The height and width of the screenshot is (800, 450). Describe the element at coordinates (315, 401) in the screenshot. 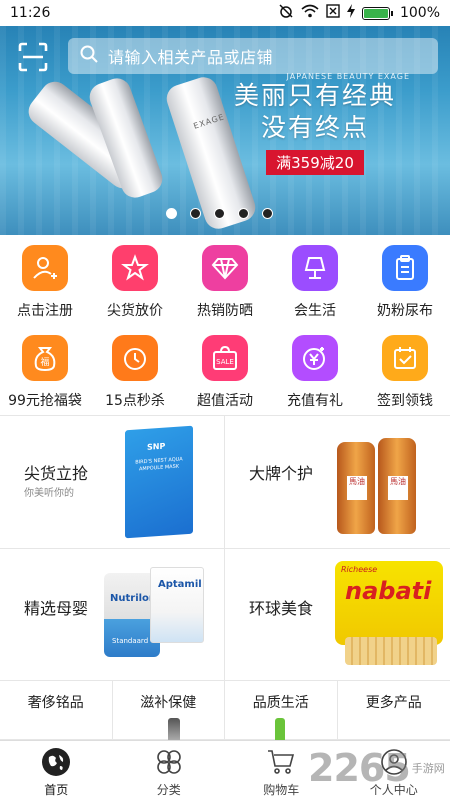

I see `menu-item-label: 充值有礼` at that location.